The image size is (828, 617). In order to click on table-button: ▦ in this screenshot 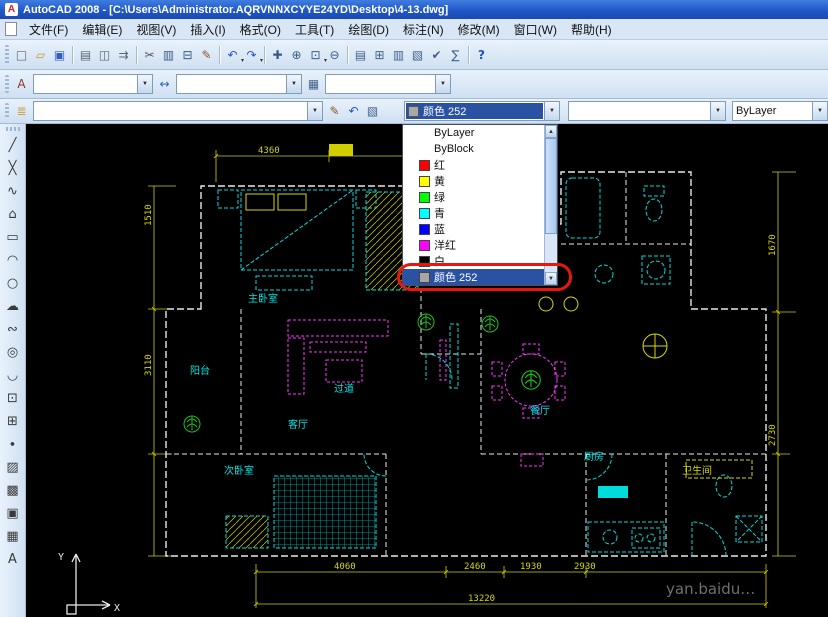, I will do `click(13, 536)`.